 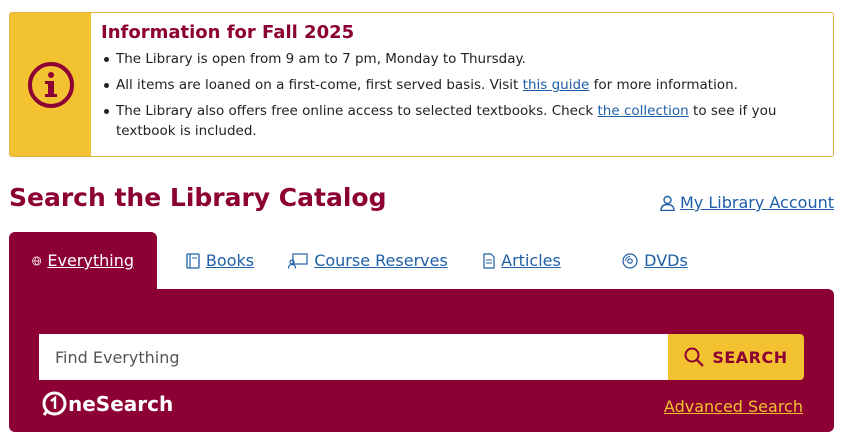 I want to click on search-button: SEARCH, so click(x=736, y=357).